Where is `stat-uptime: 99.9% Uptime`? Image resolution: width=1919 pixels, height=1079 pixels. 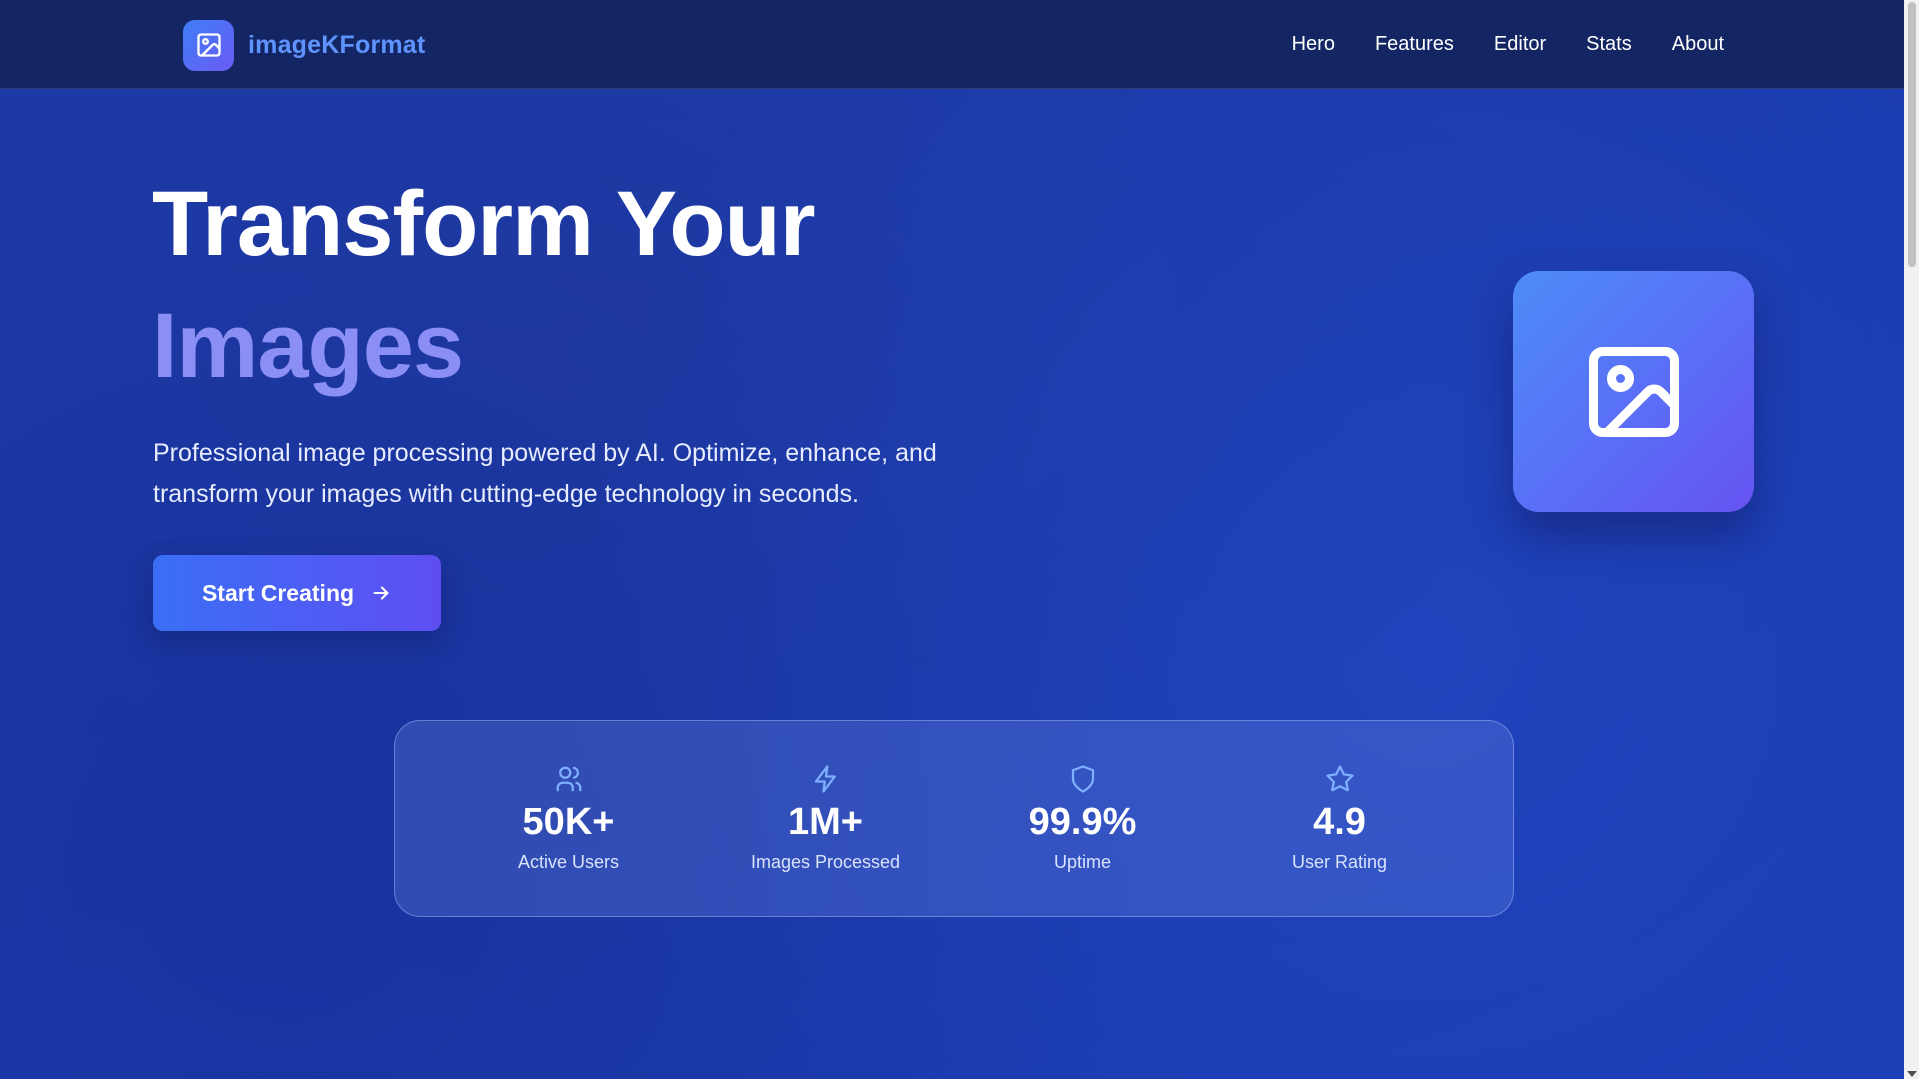 stat-uptime: 99.9% Uptime is located at coordinates (1082, 818).